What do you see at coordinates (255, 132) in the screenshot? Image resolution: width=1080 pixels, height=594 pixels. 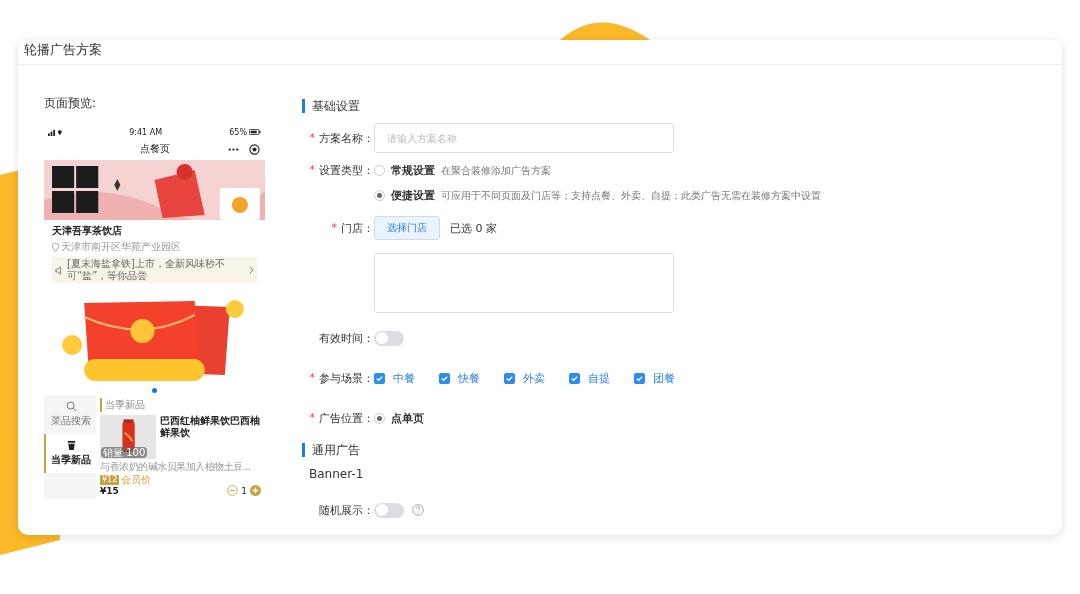 I see `battery-icon` at bounding box center [255, 132].